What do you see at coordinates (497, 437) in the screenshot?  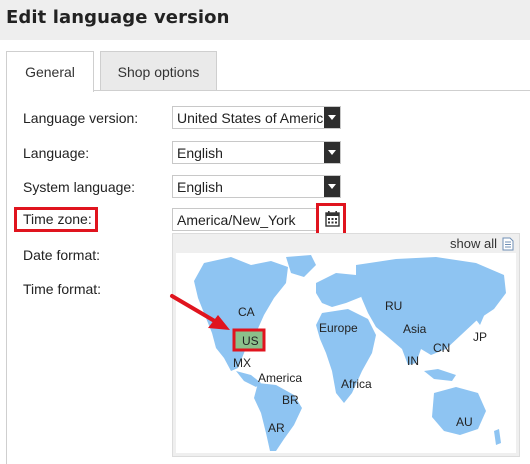 I see `map-region-new-zealand` at bounding box center [497, 437].